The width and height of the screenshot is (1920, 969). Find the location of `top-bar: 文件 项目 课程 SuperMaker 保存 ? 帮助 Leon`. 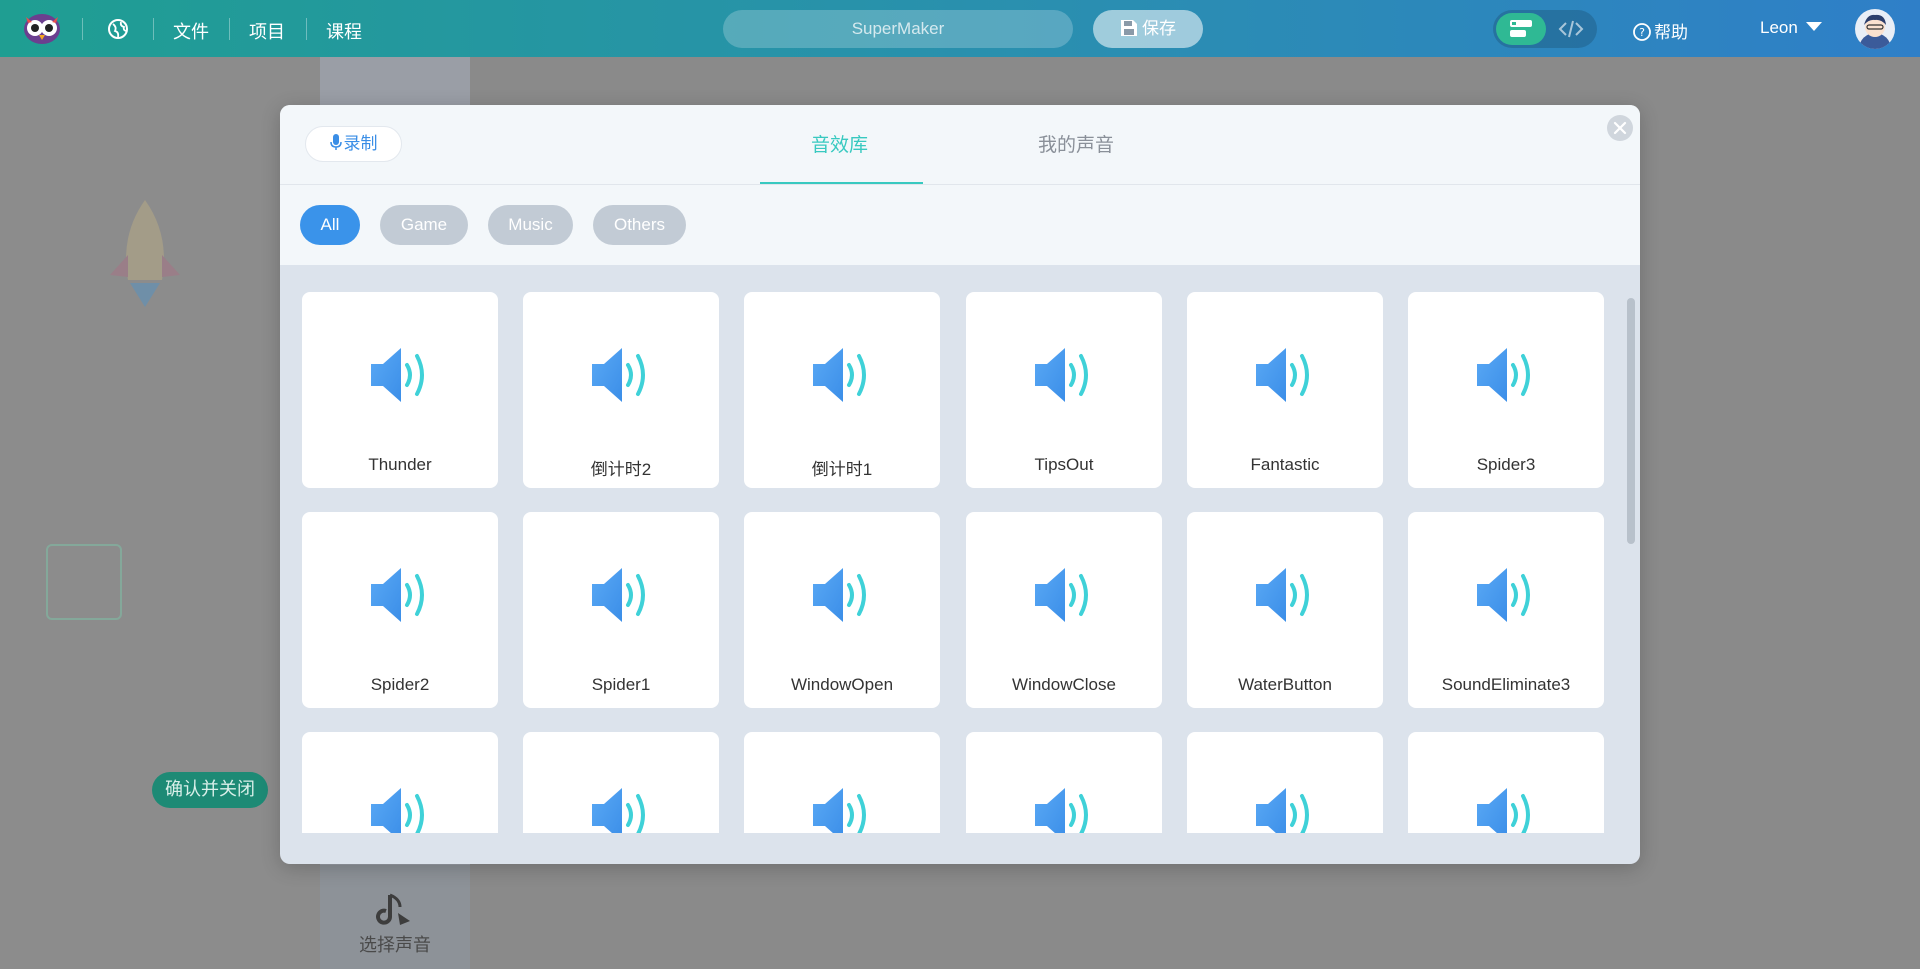

top-bar: 文件 项目 课程 SuperMaker 保存 ? 帮助 Leon is located at coordinates (960, 28).